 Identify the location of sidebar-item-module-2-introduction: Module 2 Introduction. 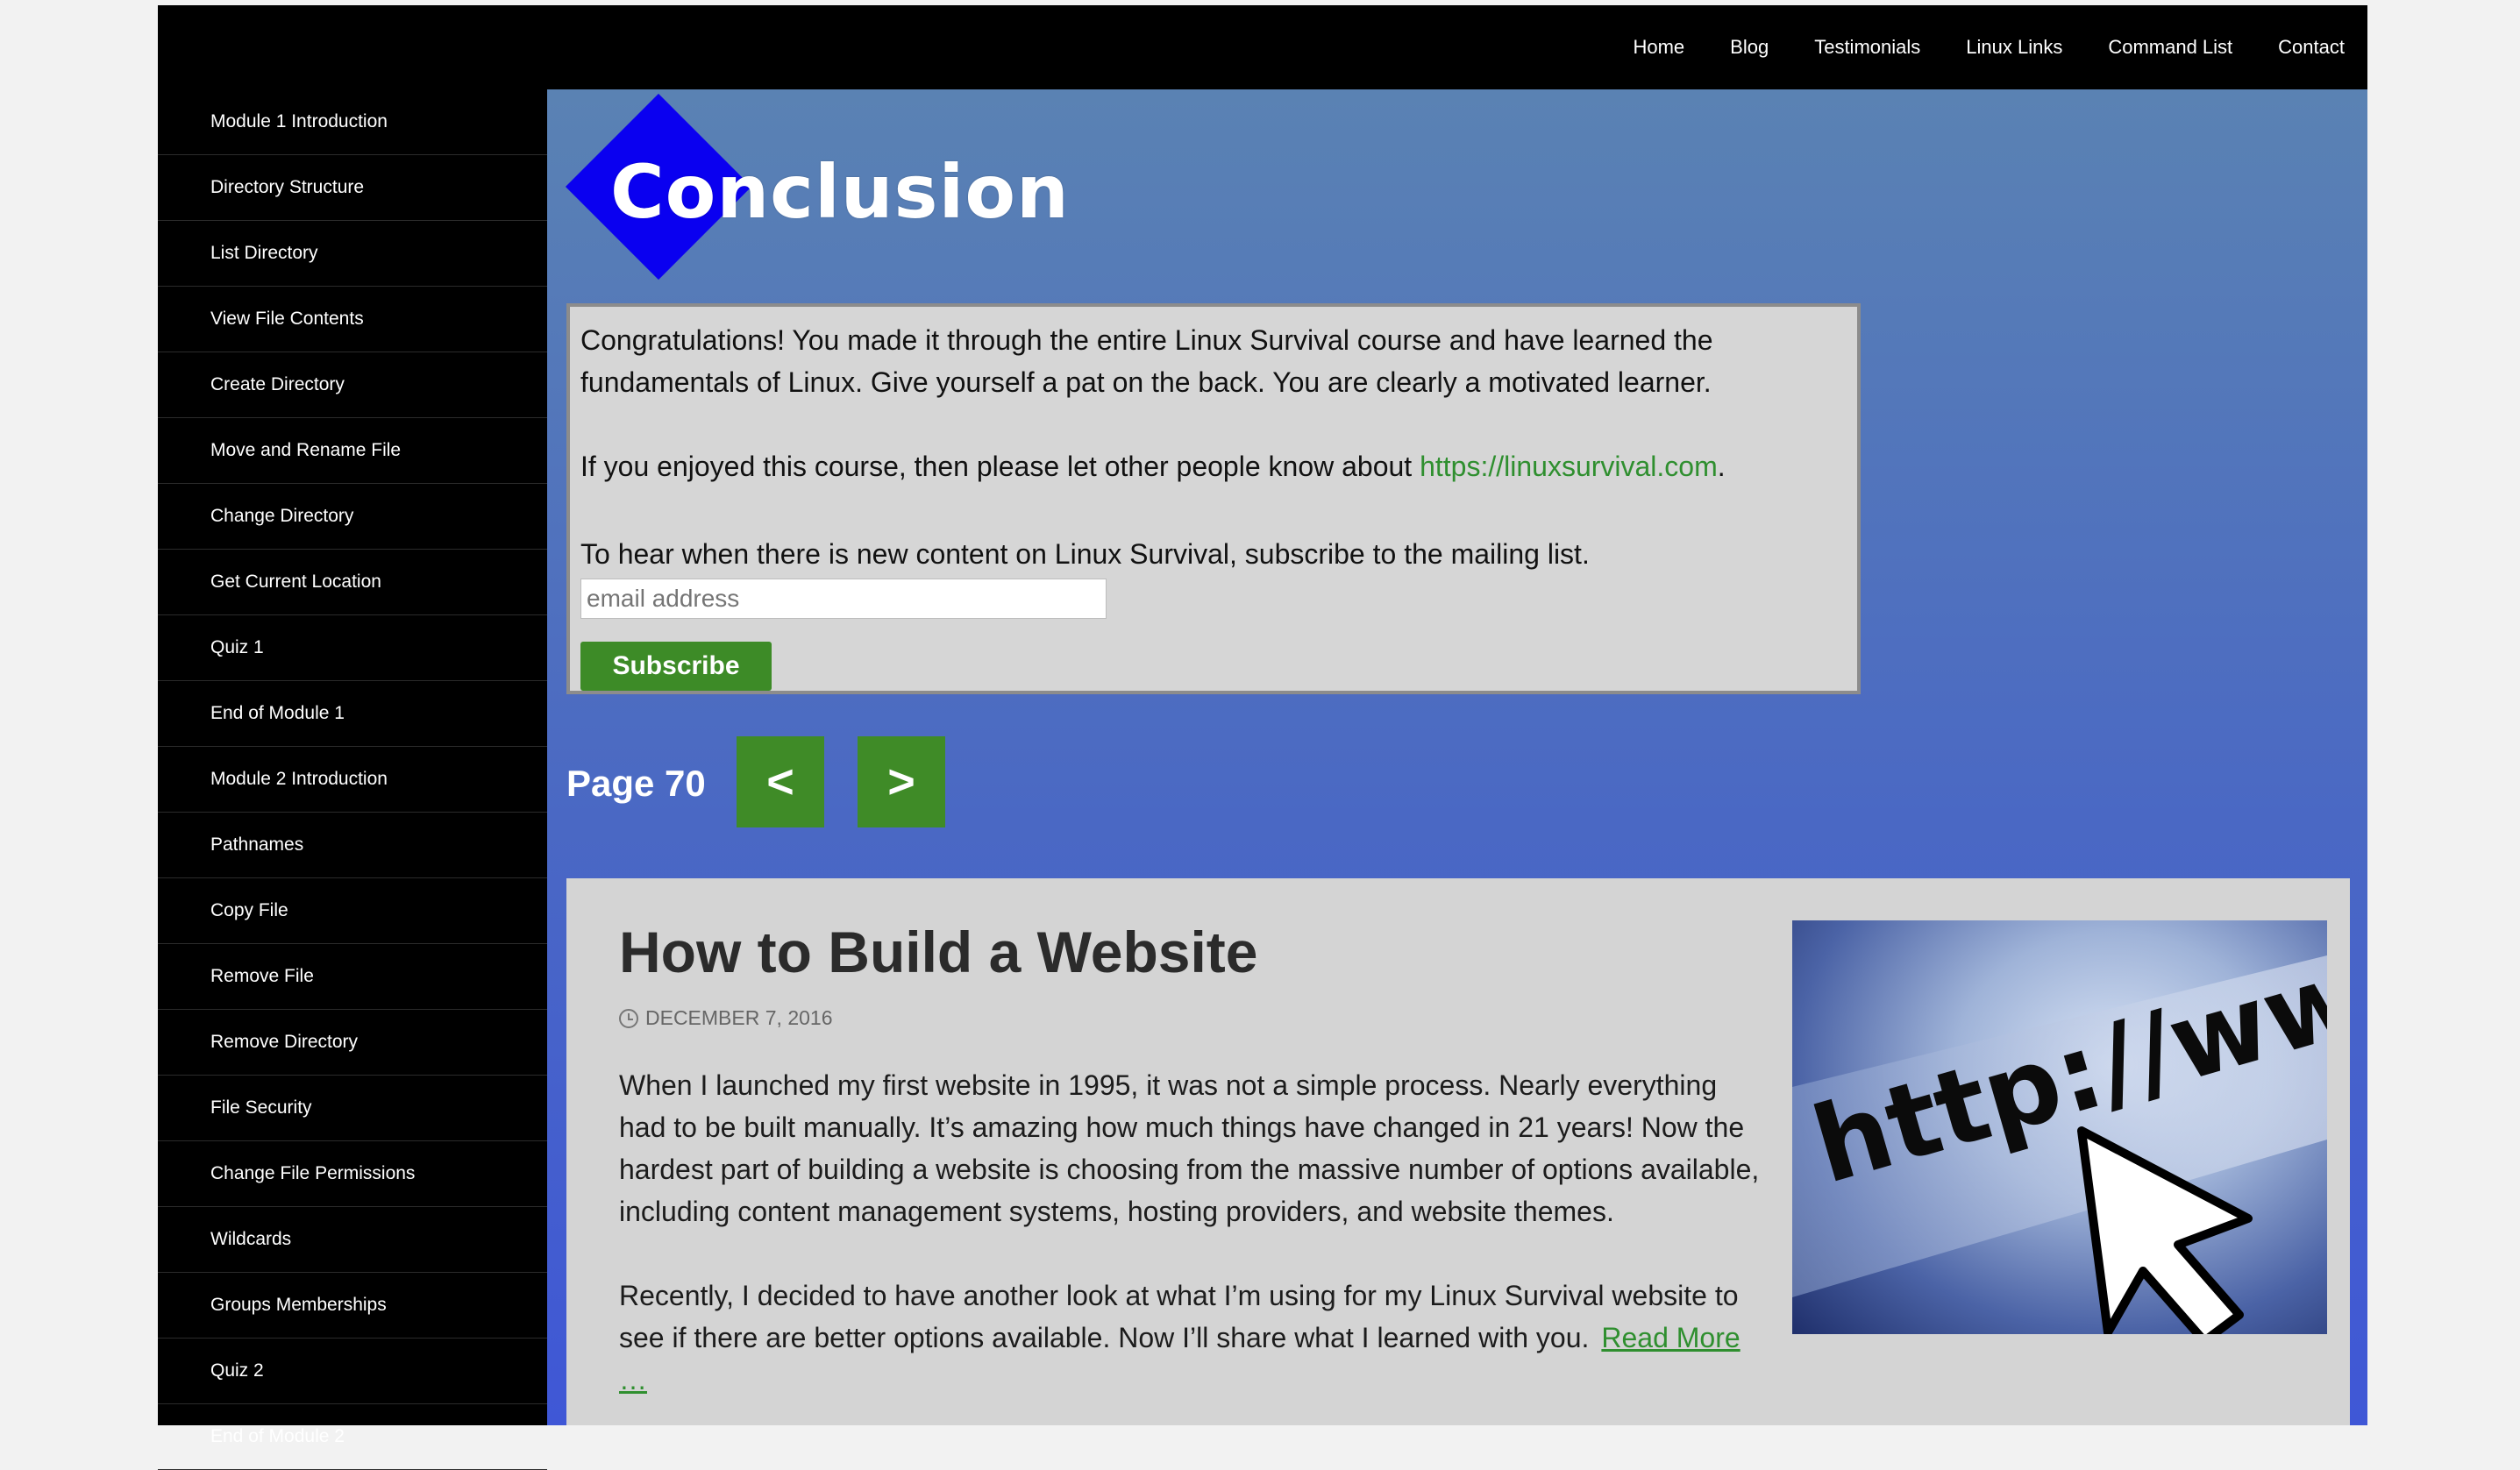
(352, 780).